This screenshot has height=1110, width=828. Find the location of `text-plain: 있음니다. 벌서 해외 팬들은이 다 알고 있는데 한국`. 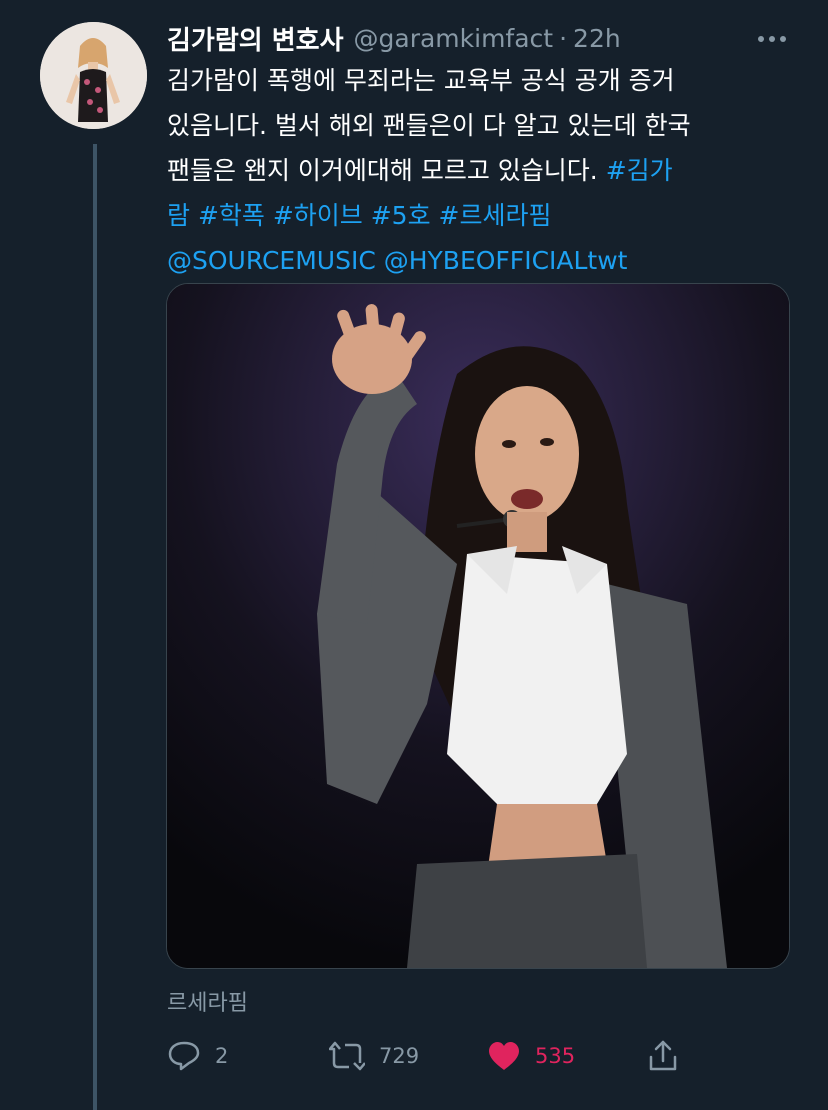

text-plain: 있음니다. 벌서 해외 팬들은이 다 알고 있는데 한국 is located at coordinates (429, 125).